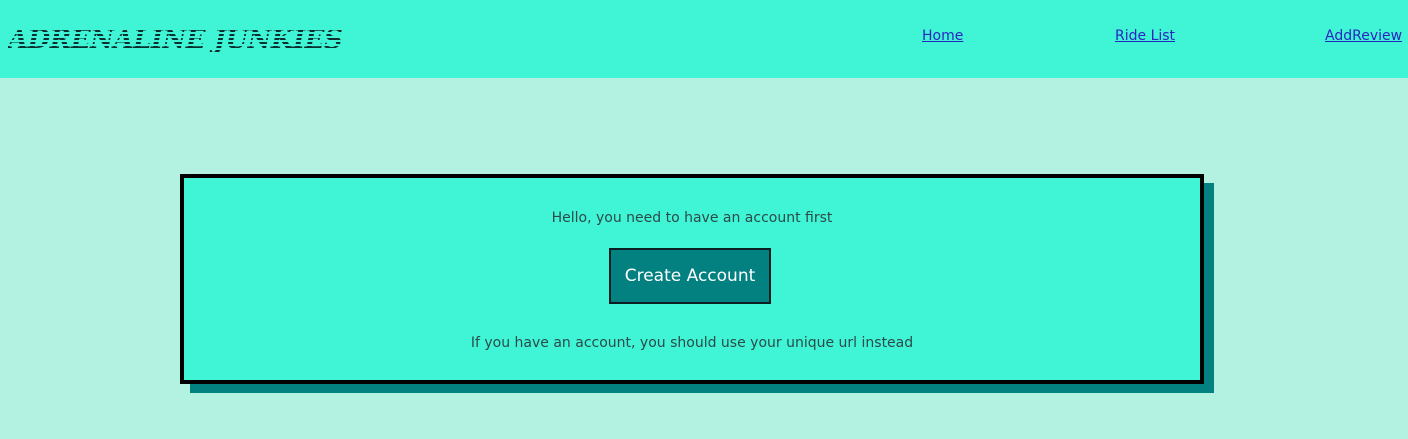  What do you see at coordinates (692, 218) in the screenshot?
I see `greeting-text: Hello, you need to have an account first` at bounding box center [692, 218].